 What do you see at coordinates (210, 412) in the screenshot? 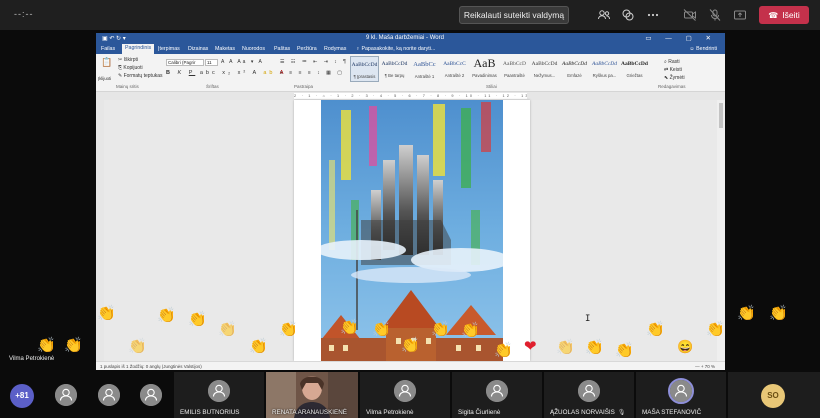
I see `participant-name: EMILIS BUTNORIUS` at bounding box center [210, 412].